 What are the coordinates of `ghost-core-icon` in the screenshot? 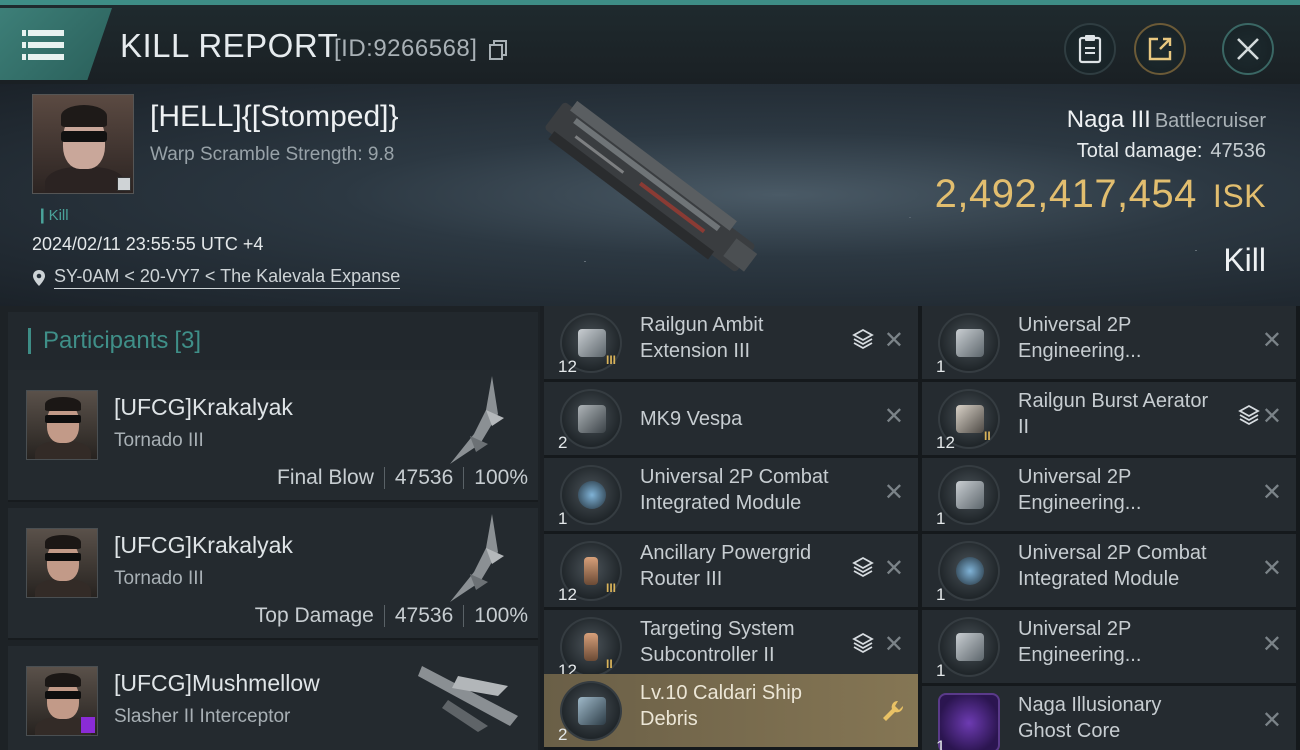 It's located at (969, 721).